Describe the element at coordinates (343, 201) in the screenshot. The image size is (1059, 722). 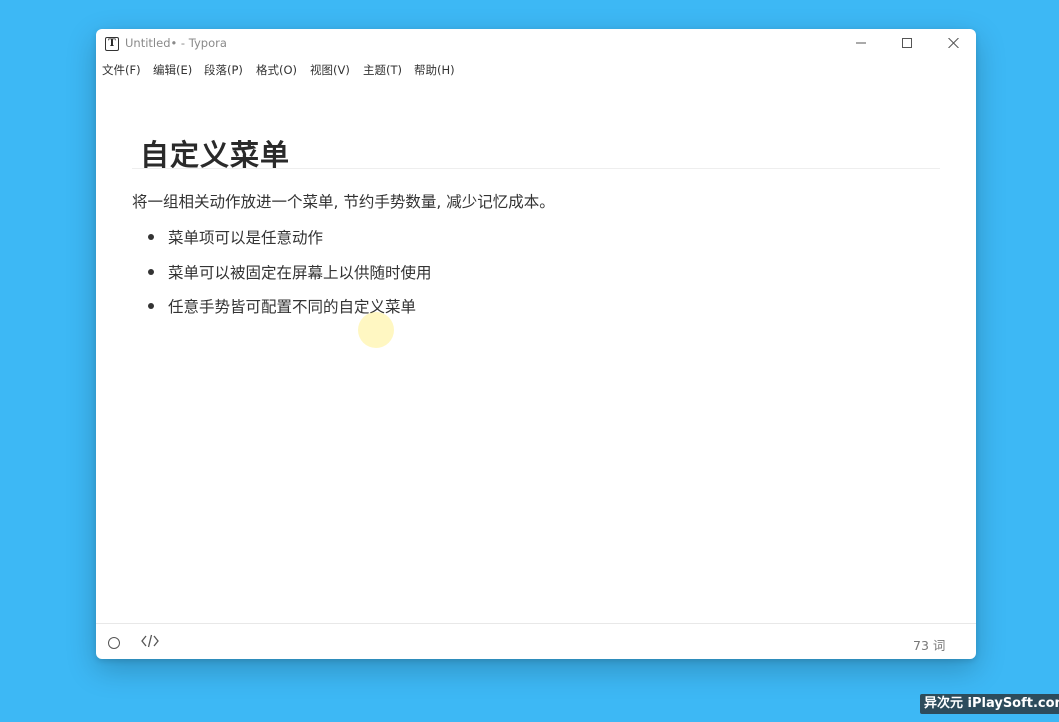
I see `document-paragraph: 将一组相关动作放进一个菜单, 节约手势数量, 减少记忆成本。` at that location.